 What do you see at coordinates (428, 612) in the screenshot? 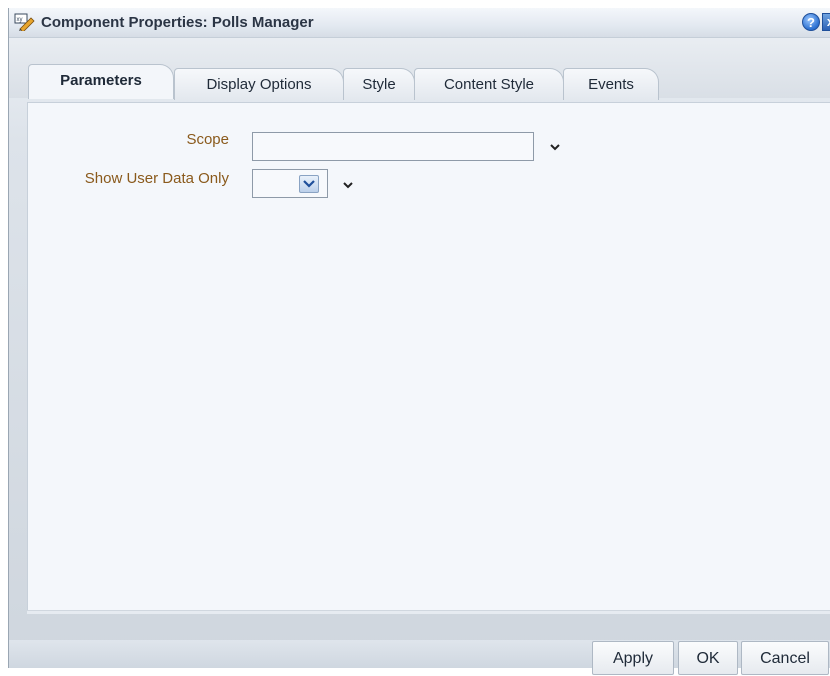
I see `panel-divider` at bounding box center [428, 612].